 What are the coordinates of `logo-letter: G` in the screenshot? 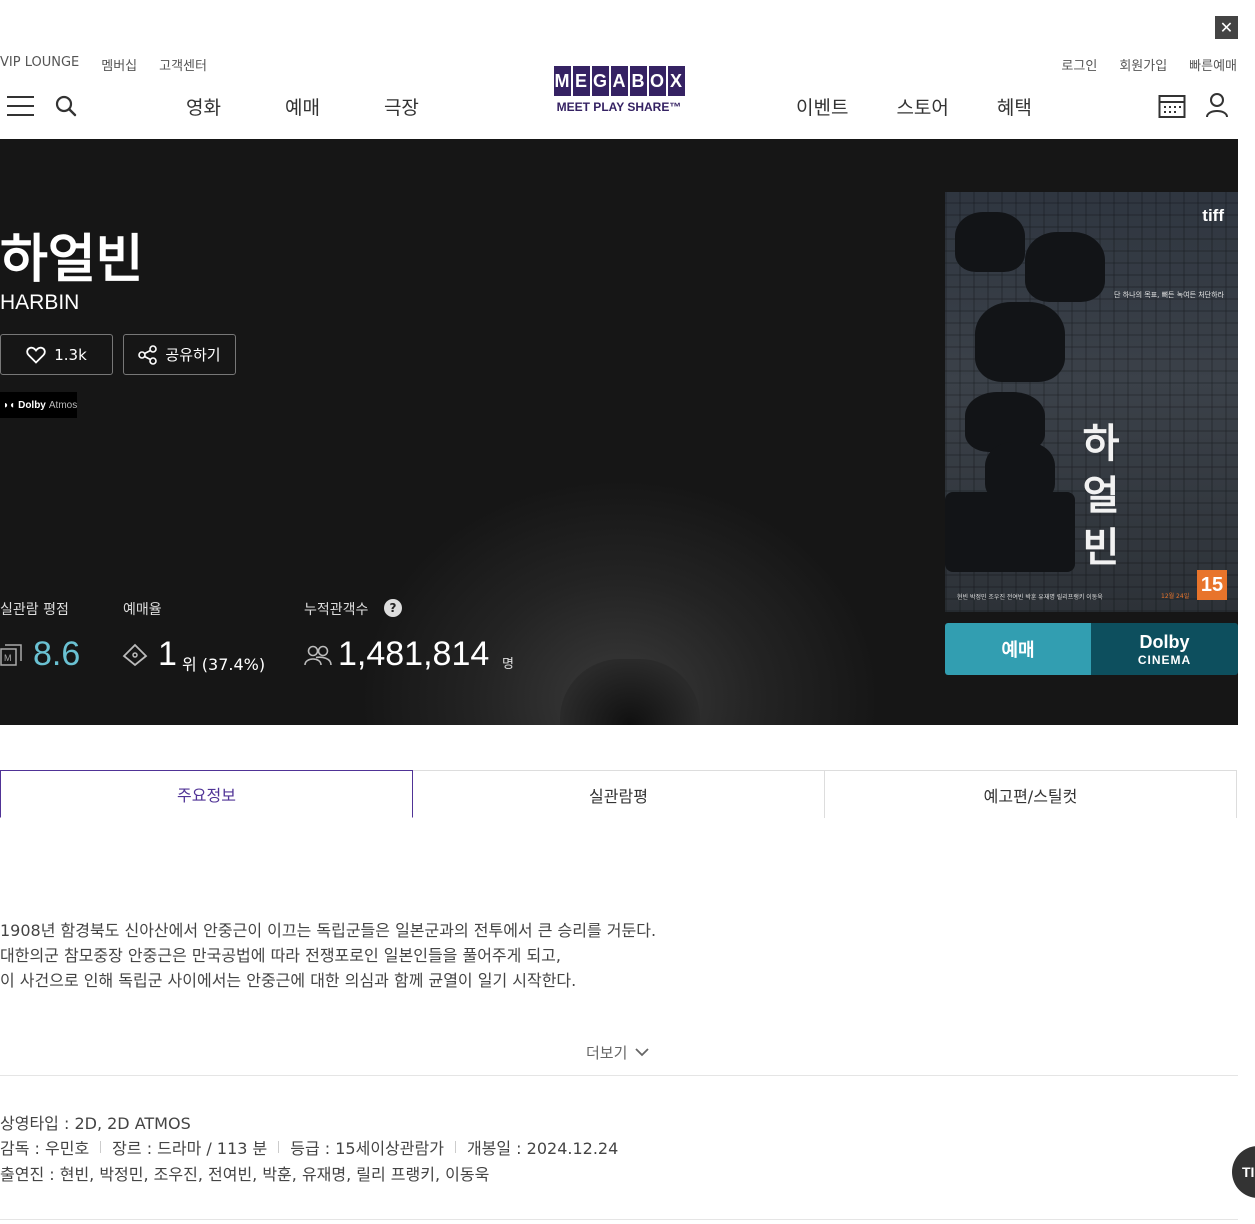 It's located at (600, 81).